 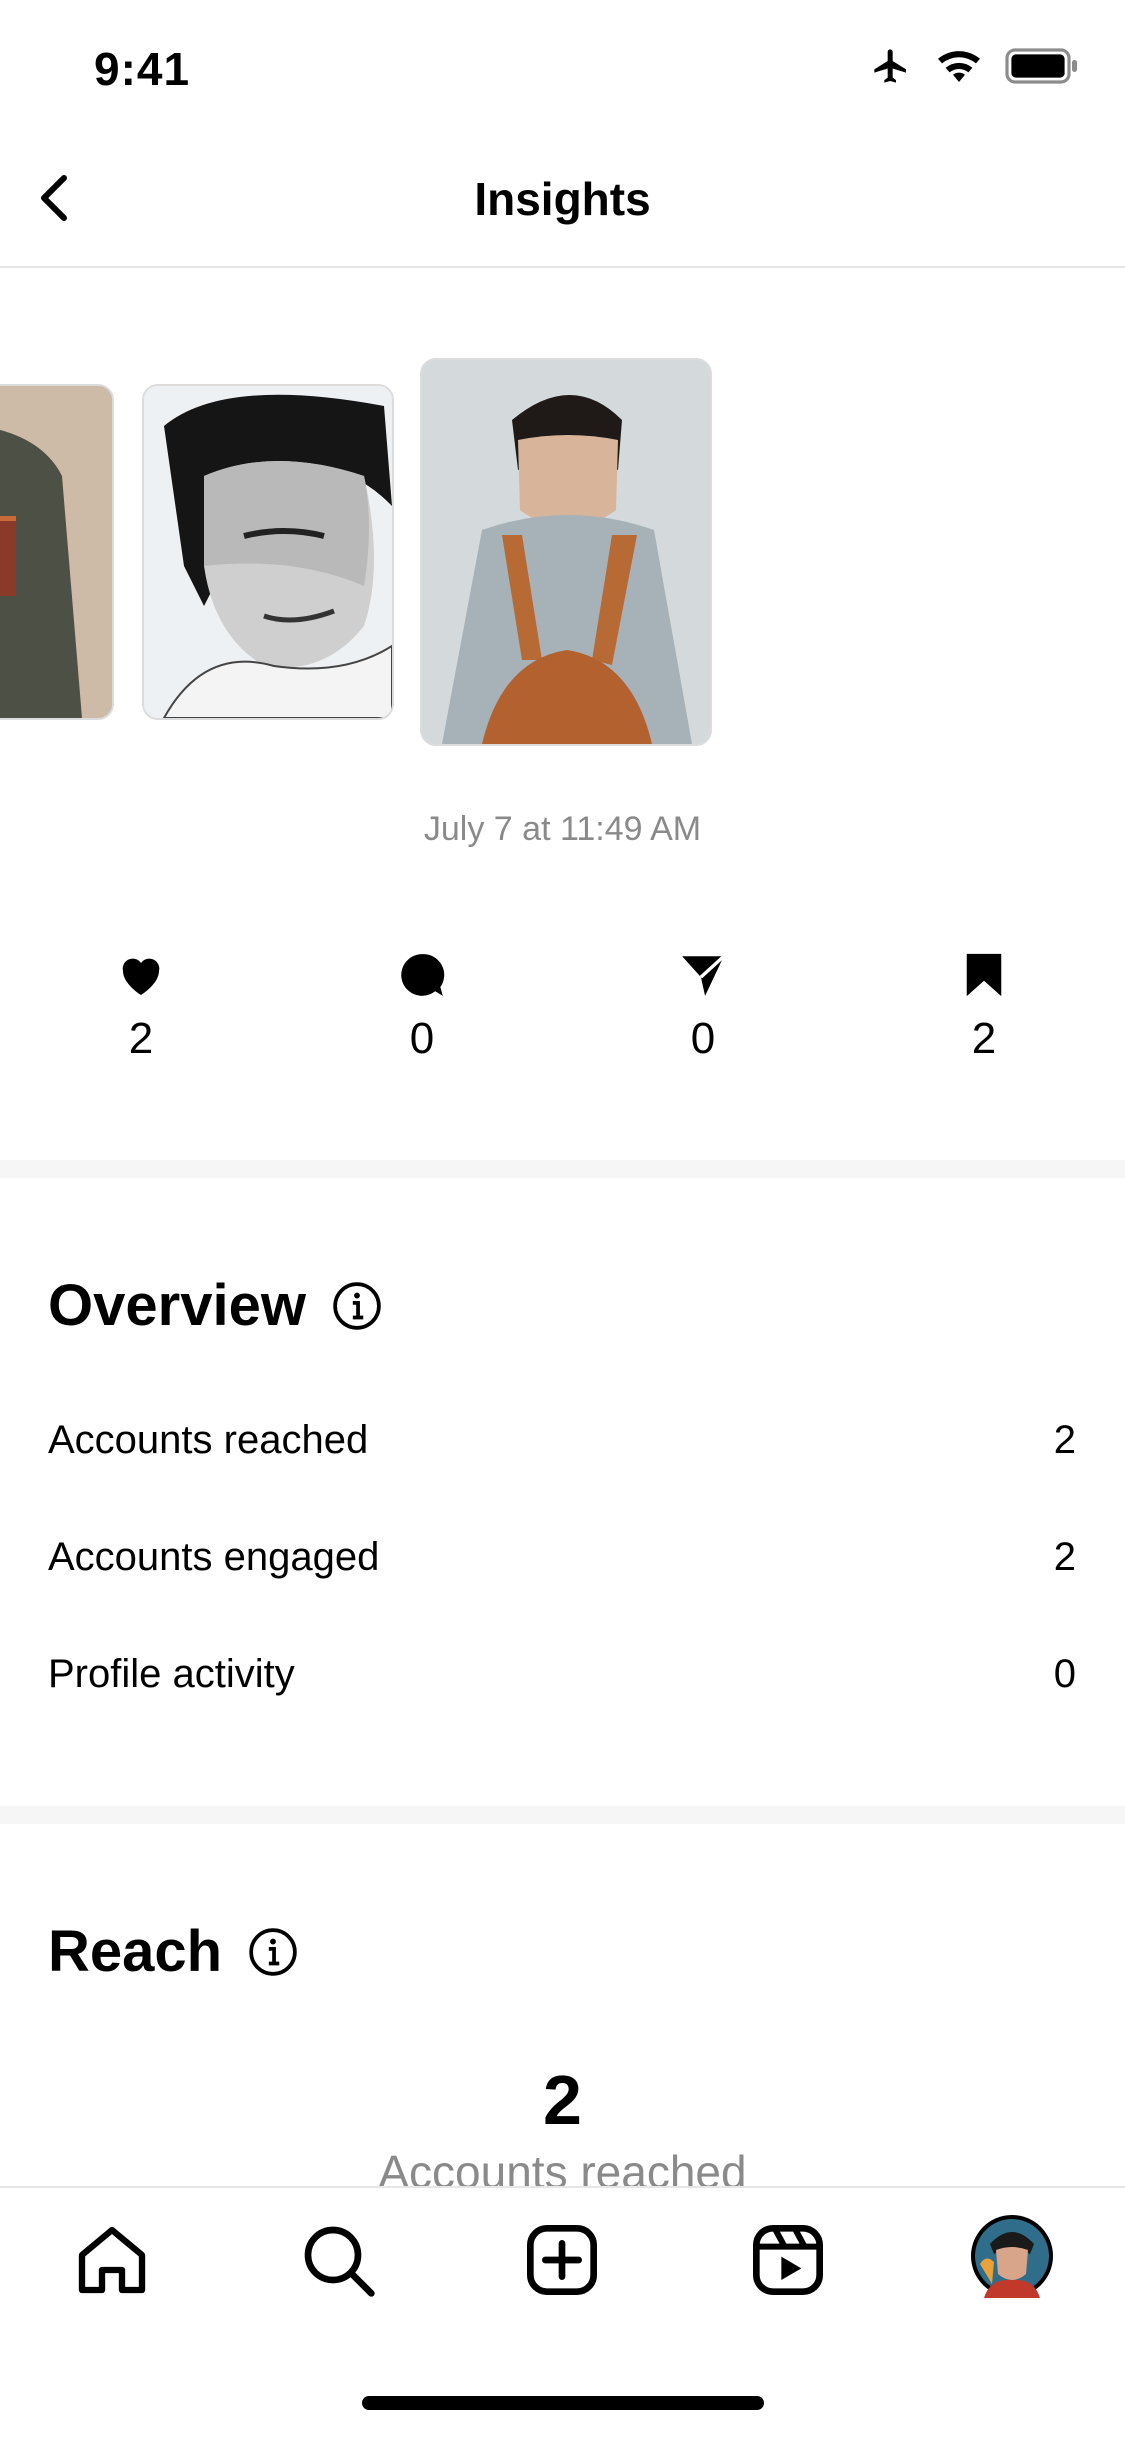 I want to click on tab-create, so click(x=562, y=2260).